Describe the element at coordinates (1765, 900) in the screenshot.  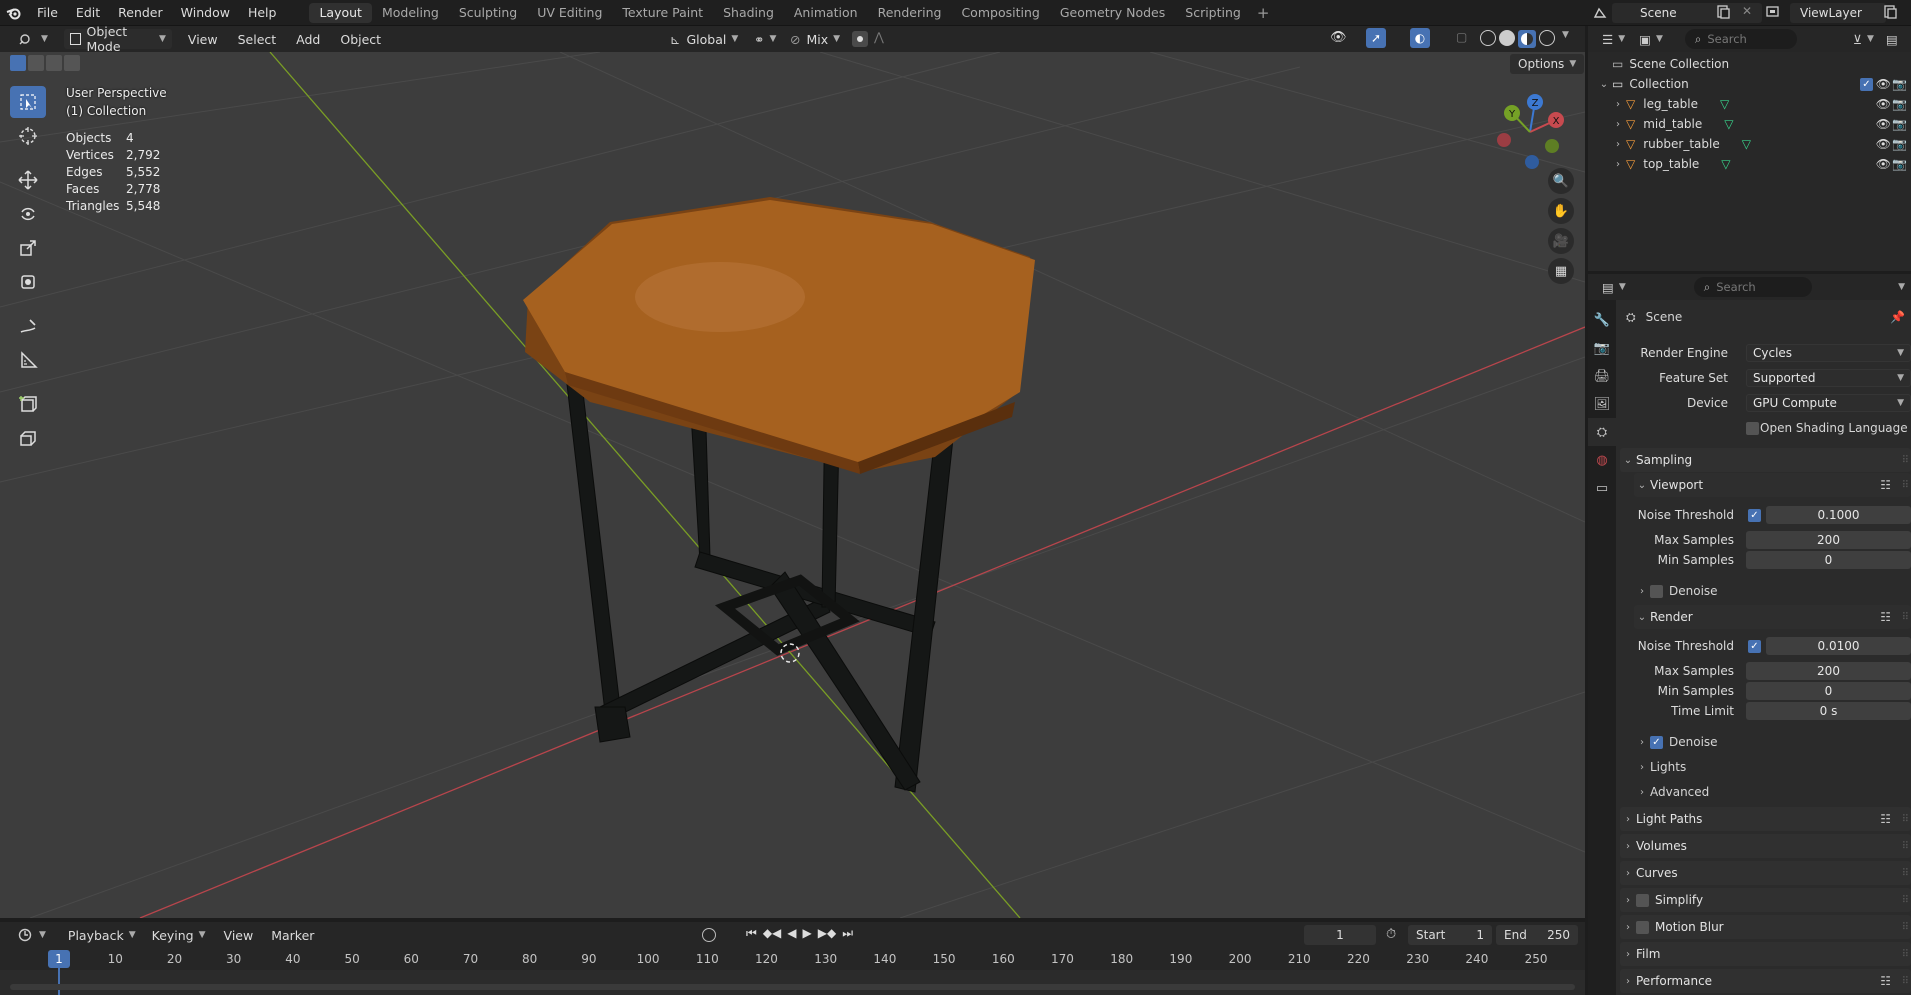
I see `simplify-panel-header: › Simplify ⠿` at that location.